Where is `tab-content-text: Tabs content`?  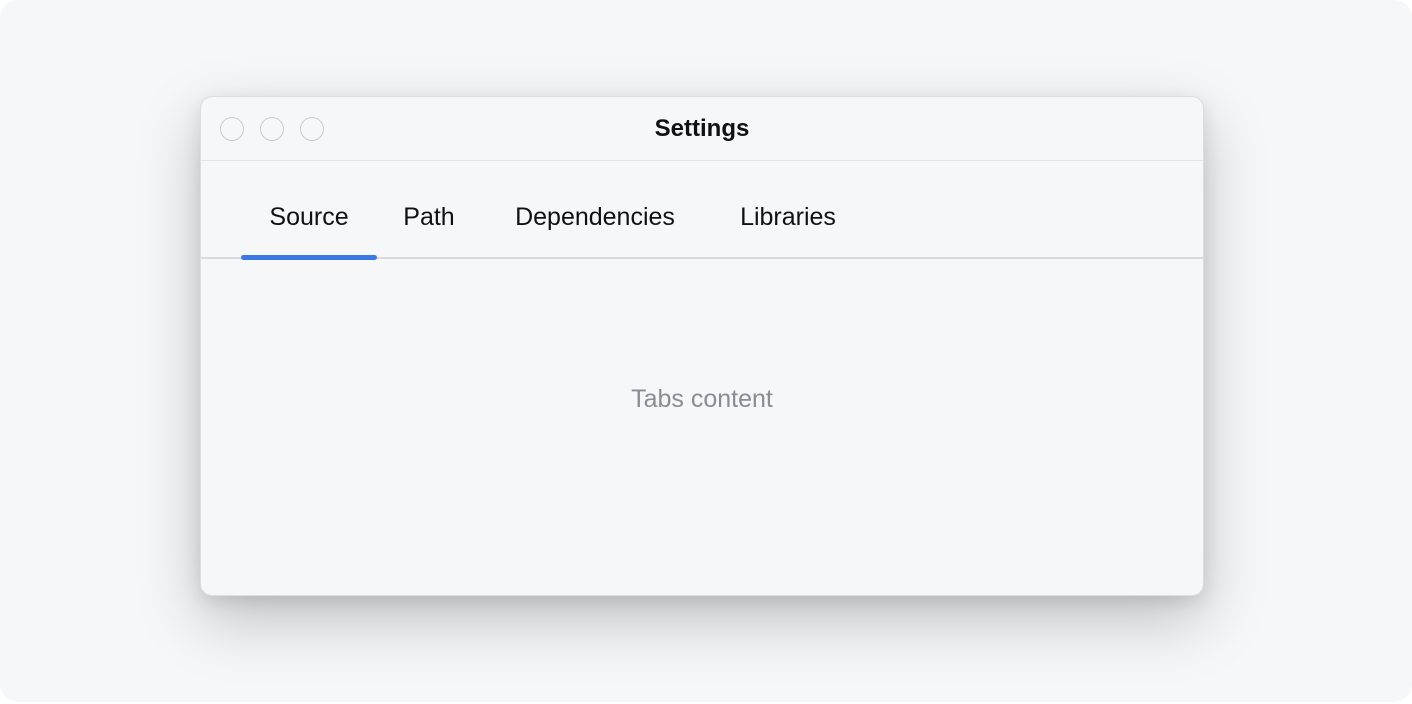 tab-content-text: Tabs content is located at coordinates (702, 399).